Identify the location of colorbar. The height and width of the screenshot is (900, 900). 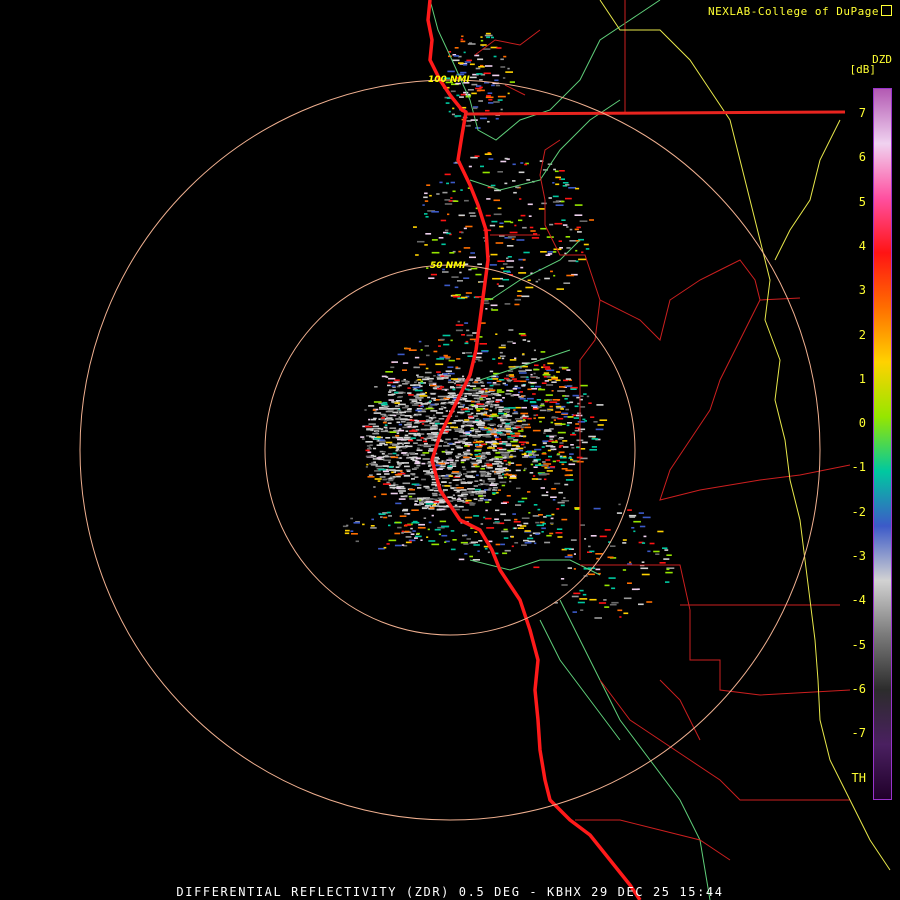
(882, 444).